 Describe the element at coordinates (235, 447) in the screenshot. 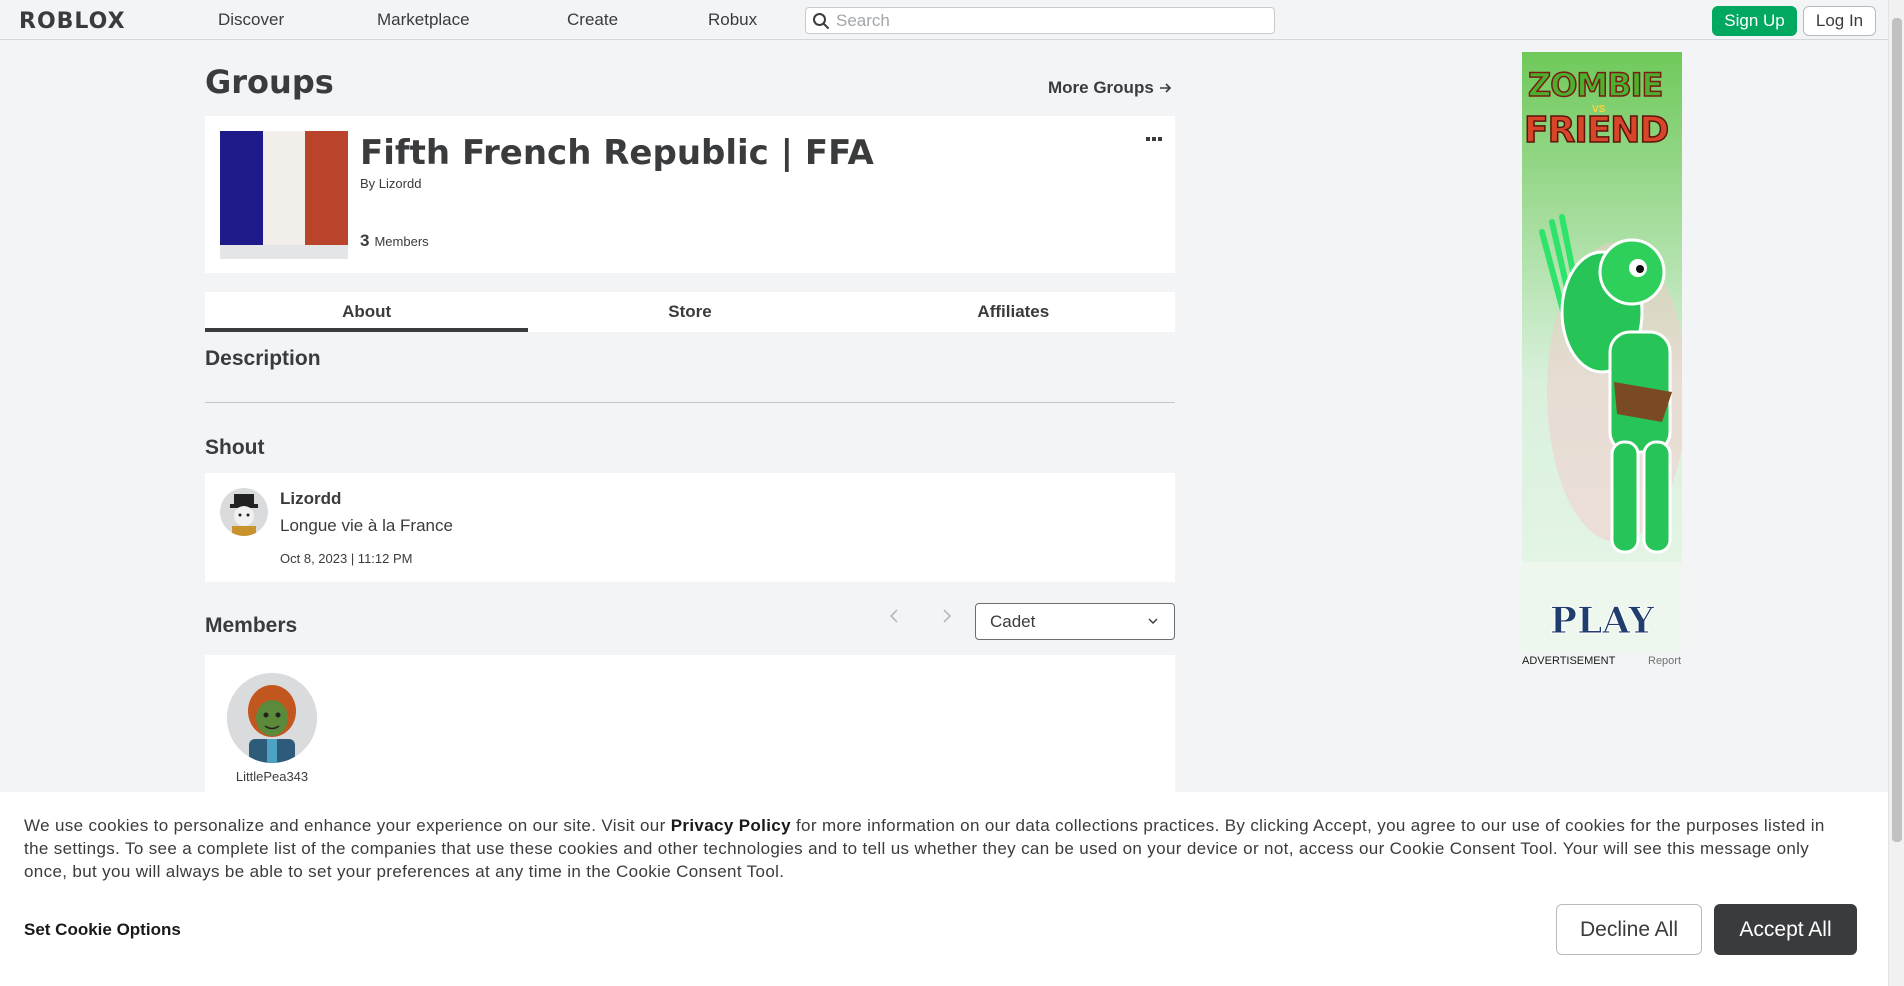

I see `shout-heading: Shout` at that location.